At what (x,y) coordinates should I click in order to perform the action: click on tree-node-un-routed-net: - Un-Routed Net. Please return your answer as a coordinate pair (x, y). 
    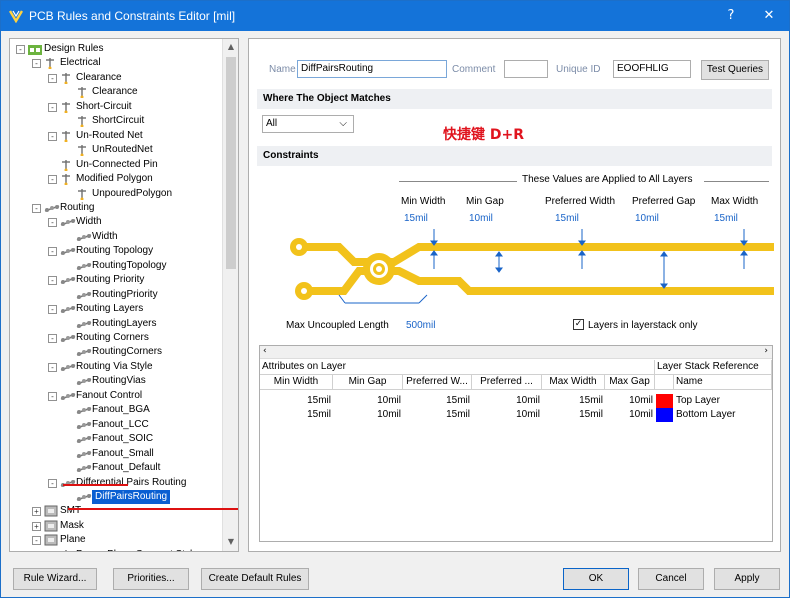
    Looking at the image, I should click on (116, 136).